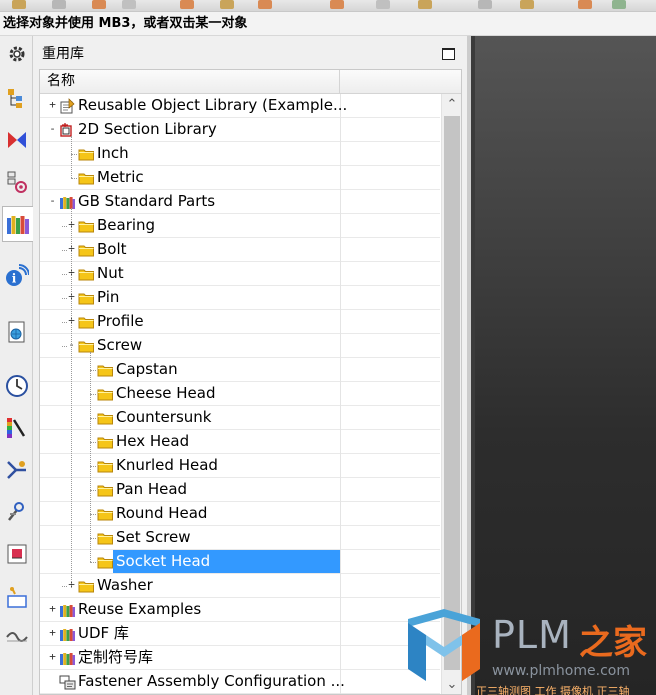 This screenshot has width=656, height=695. I want to click on tree-row: Inch, so click(240, 154).